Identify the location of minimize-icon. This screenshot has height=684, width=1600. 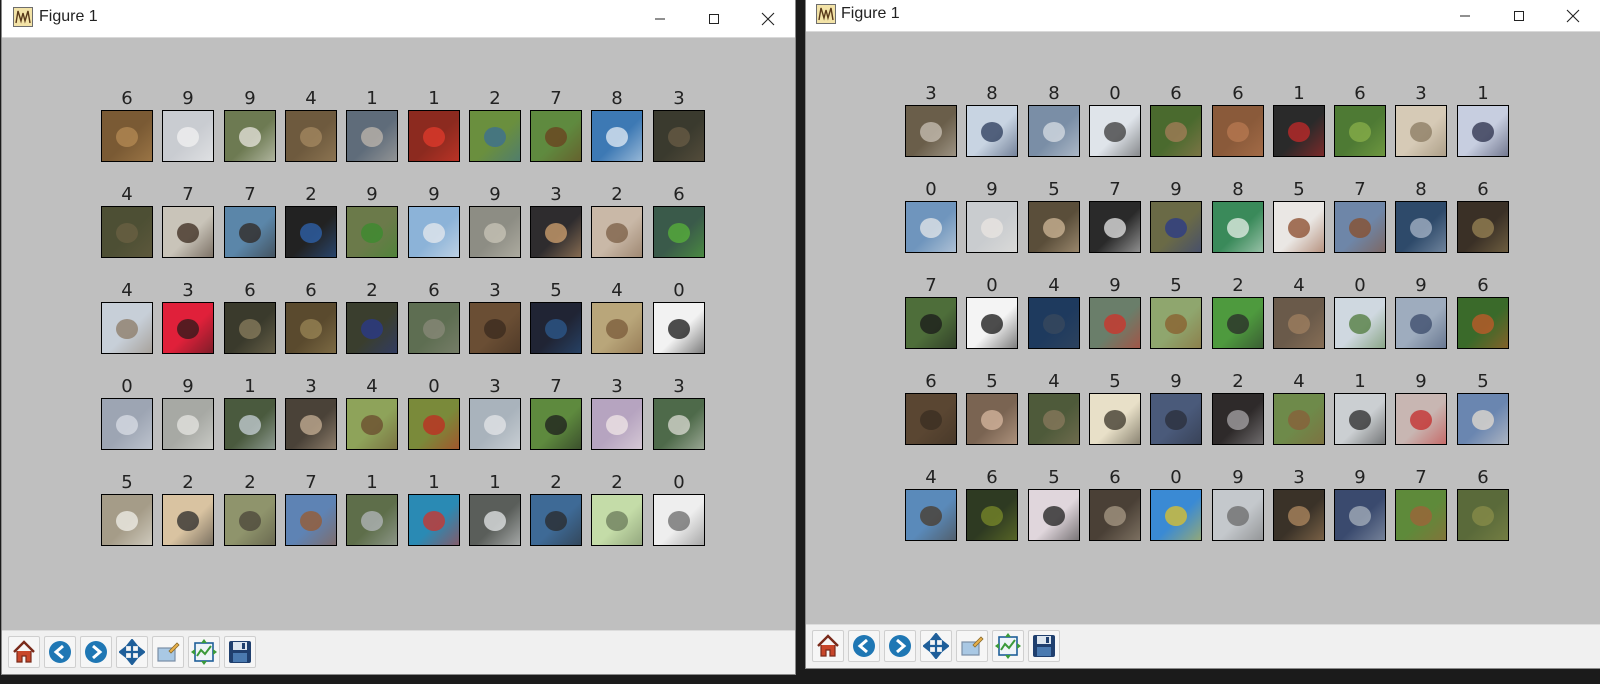
(1465, 15).